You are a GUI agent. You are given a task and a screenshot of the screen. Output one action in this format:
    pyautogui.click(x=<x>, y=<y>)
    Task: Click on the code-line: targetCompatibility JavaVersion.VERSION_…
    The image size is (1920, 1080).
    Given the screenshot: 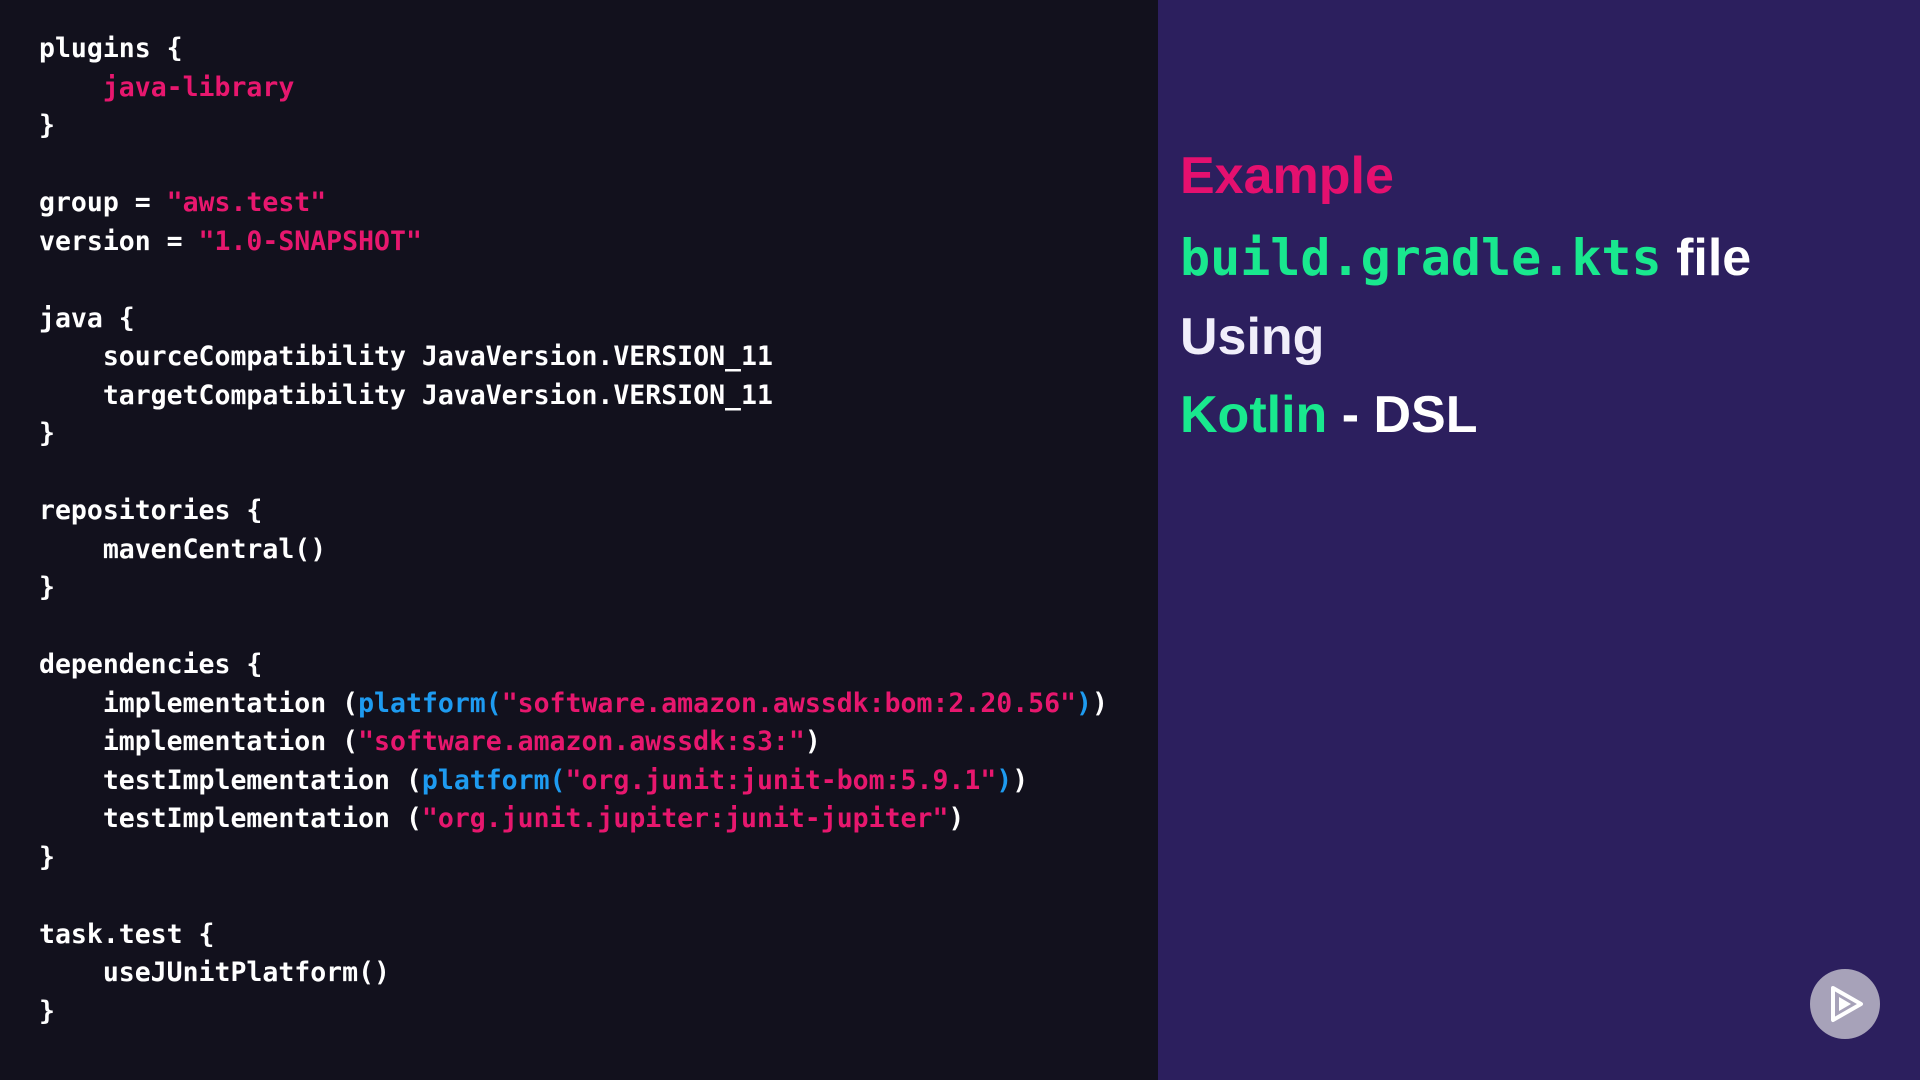 What is the action you would take?
    pyautogui.click(x=573, y=396)
    